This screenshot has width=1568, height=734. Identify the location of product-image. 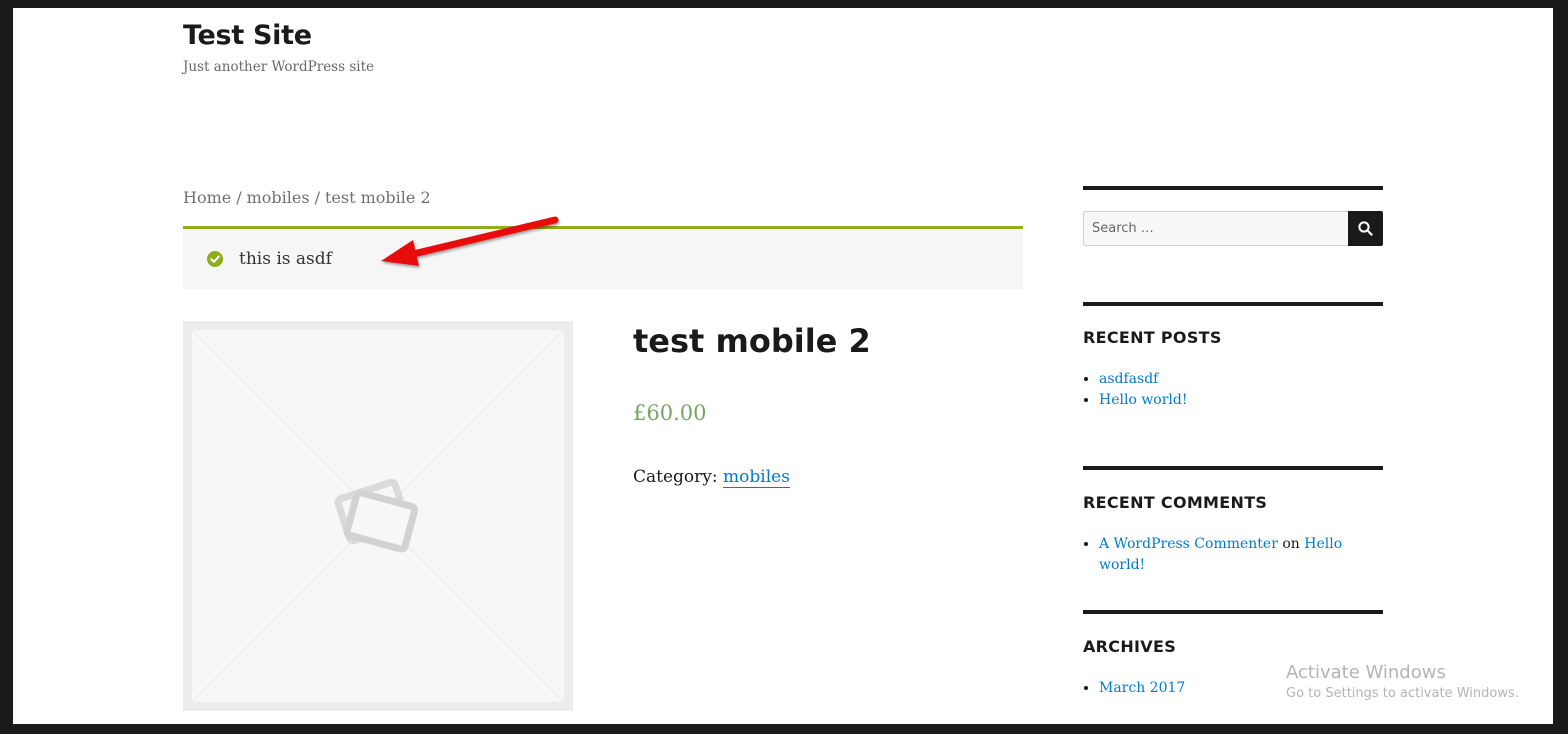
(378, 516).